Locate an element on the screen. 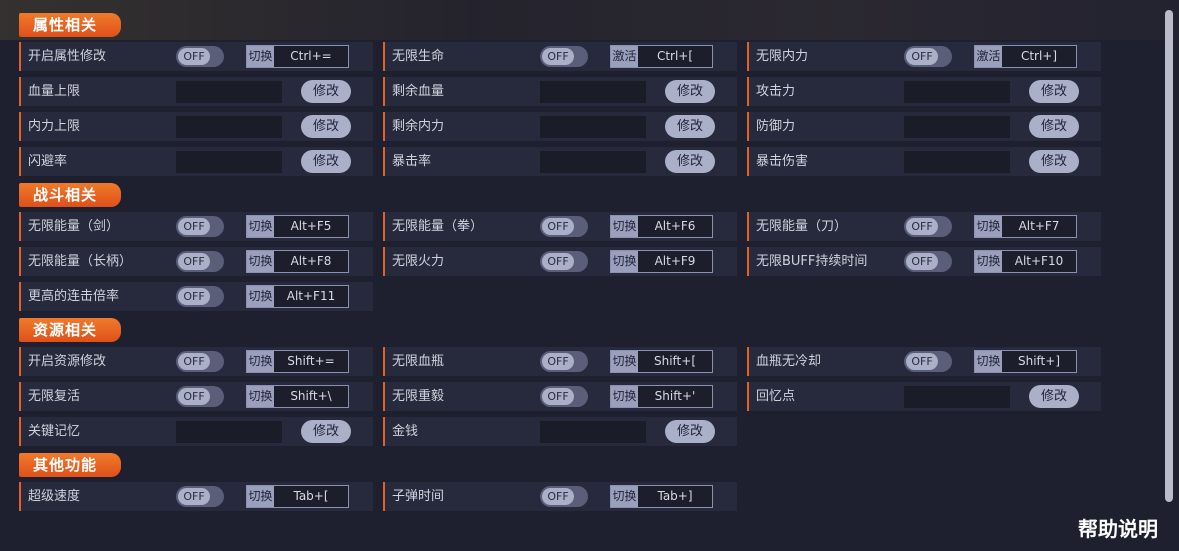  option-label: 剩余内力 is located at coordinates (418, 126).